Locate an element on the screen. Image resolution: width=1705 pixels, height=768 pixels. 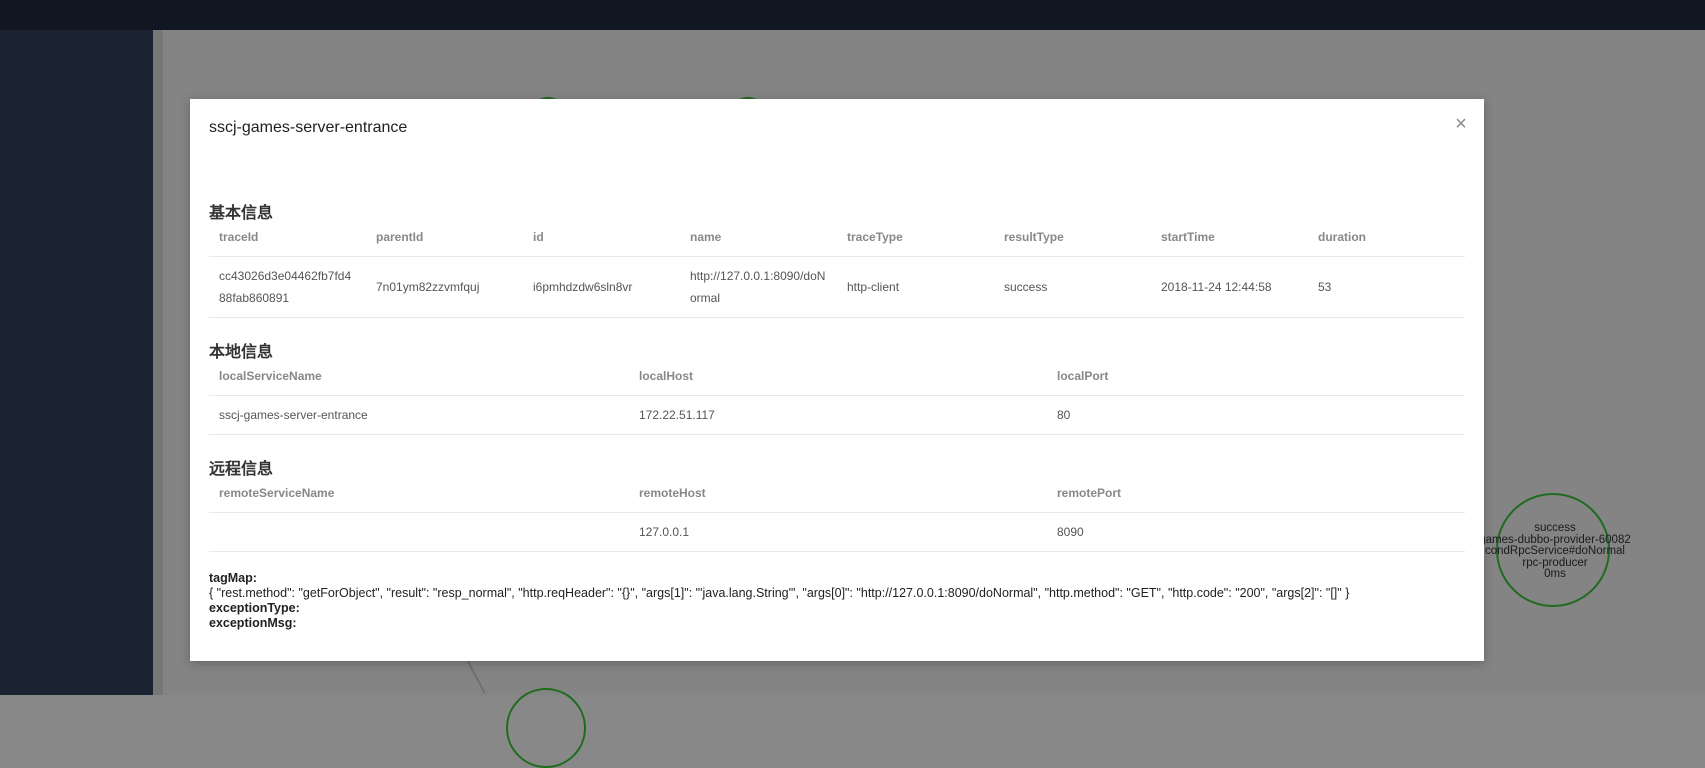
node-status: success is located at coordinates (1555, 528).